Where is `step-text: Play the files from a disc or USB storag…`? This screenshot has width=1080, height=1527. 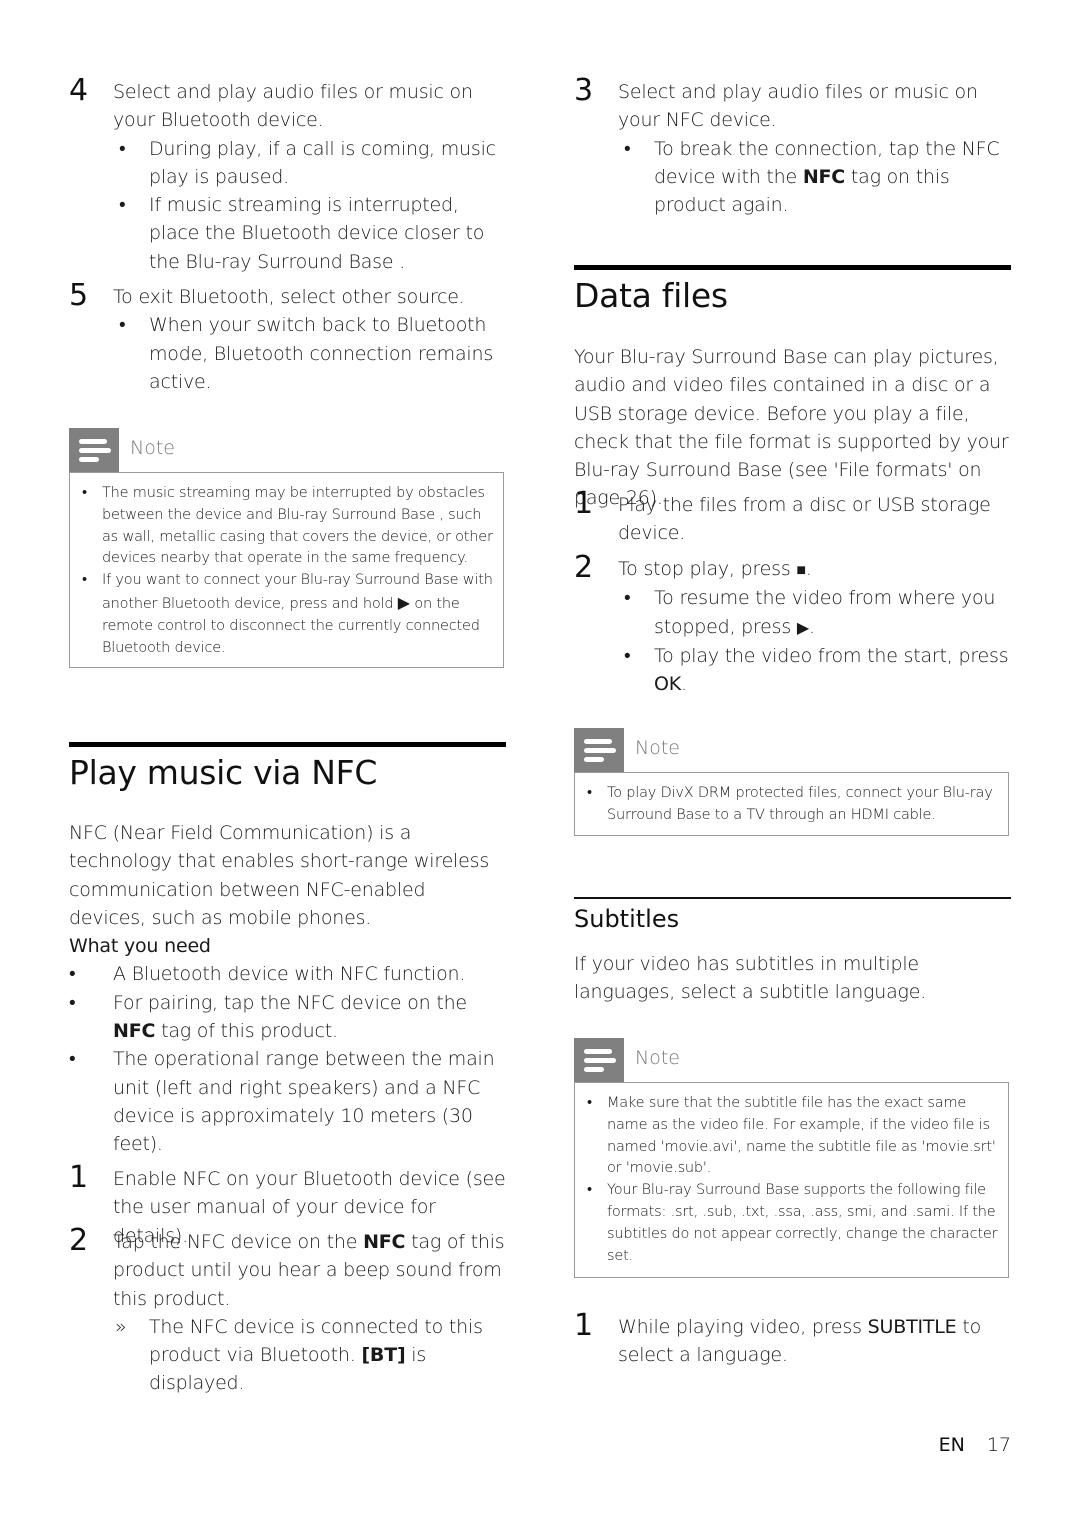
step-text: Play the files from a disc or USB storag… is located at coordinates (804, 519).